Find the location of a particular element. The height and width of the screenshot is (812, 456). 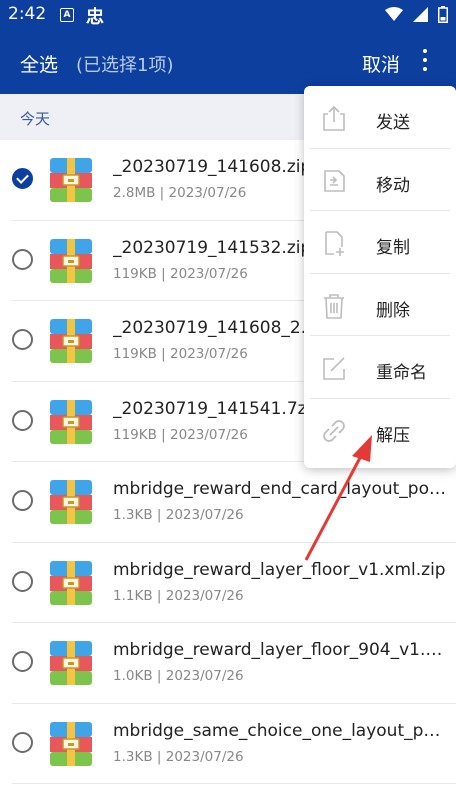

notification-app-icon: 忠 is located at coordinates (95, 17).